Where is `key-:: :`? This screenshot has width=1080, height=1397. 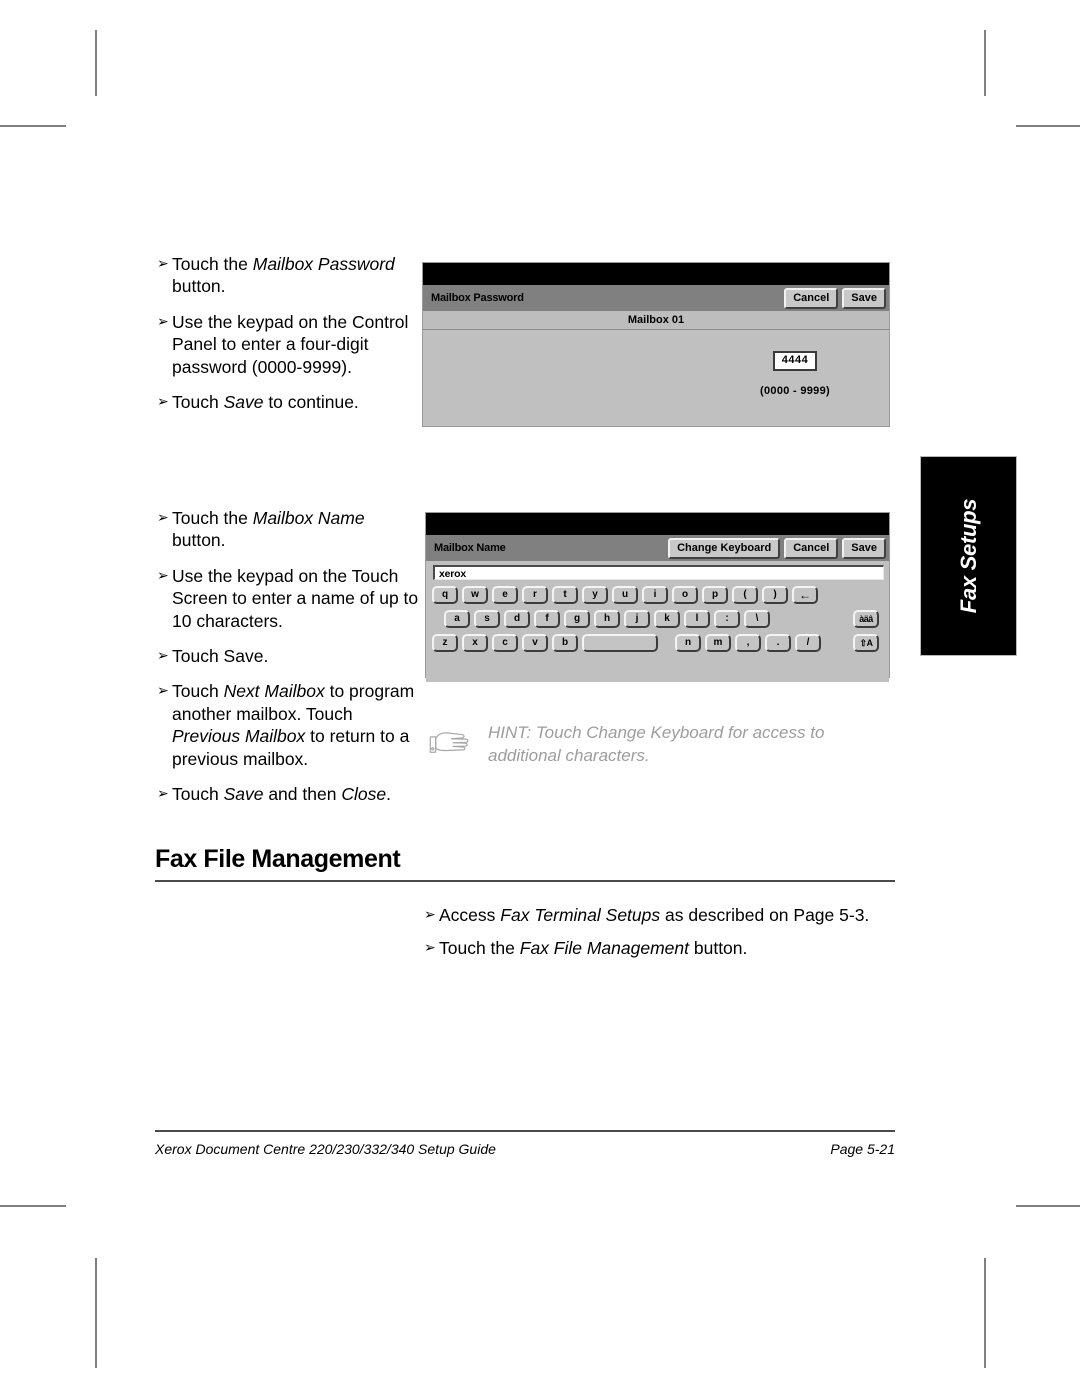
key-:: : is located at coordinates (727, 619).